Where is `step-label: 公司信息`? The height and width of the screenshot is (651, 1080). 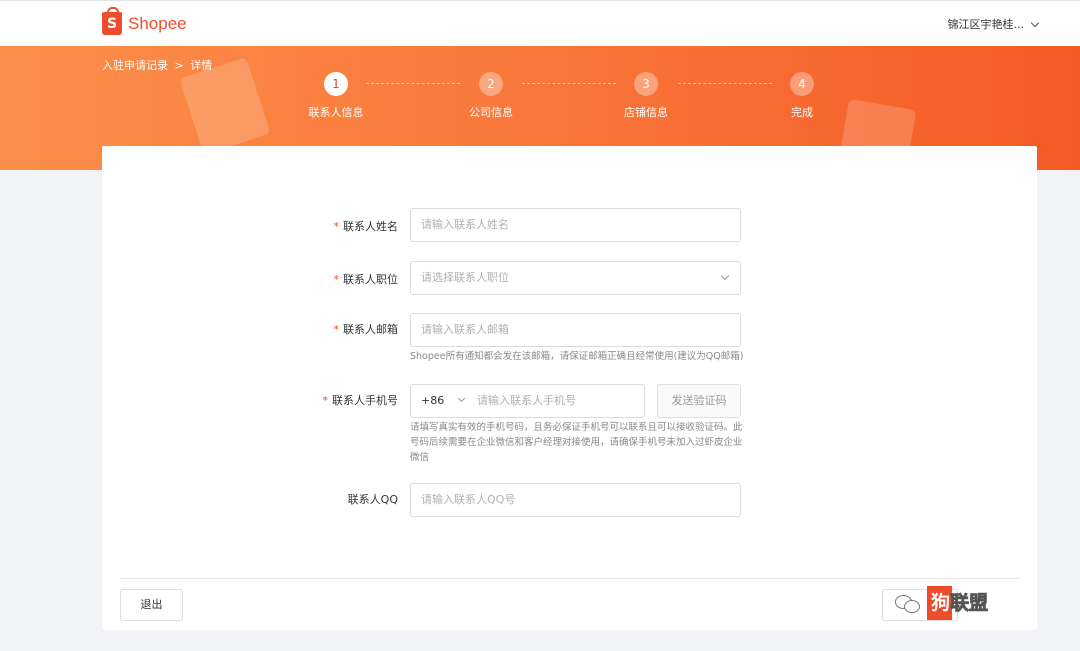
step-label: 公司信息 is located at coordinates (491, 112).